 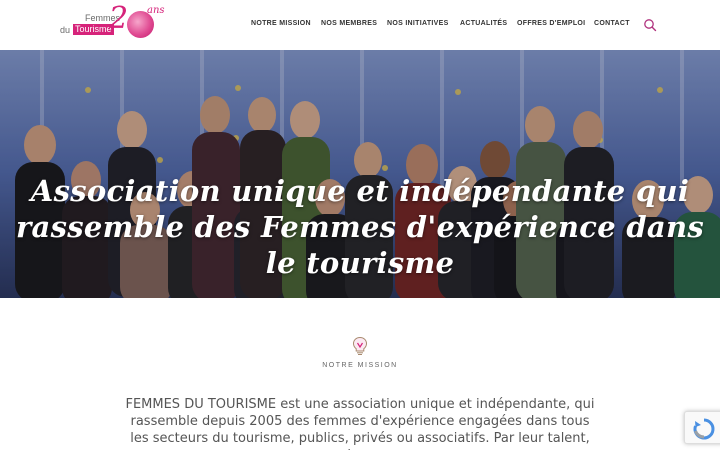 I want to click on site-logo: Femmes du Tourisme 2 ans, so click(x=114, y=22).